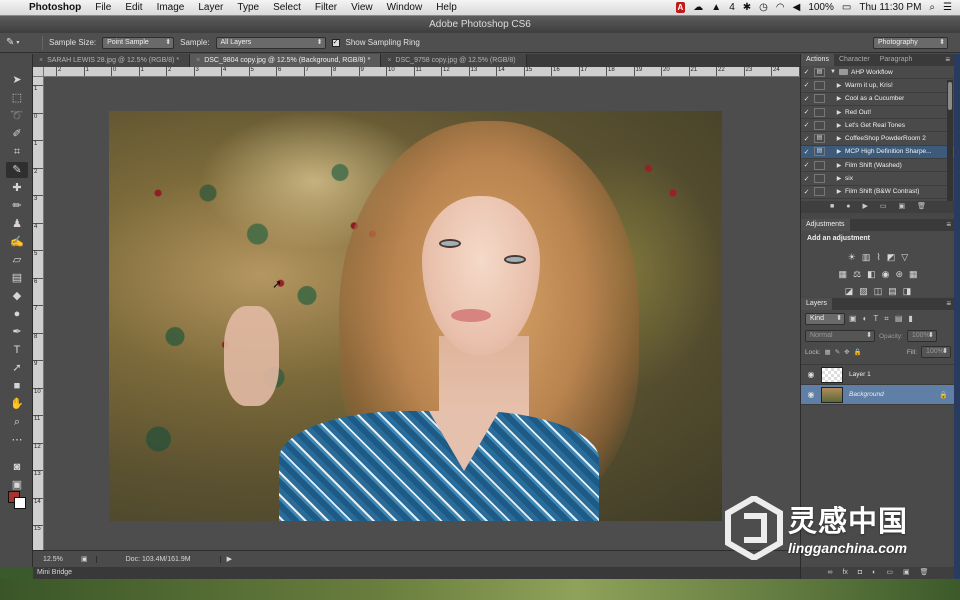 This screenshot has width=960, height=600. What do you see at coordinates (17, 467) in the screenshot?
I see `quick-mask-icon: ◙` at bounding box center [17, 467].